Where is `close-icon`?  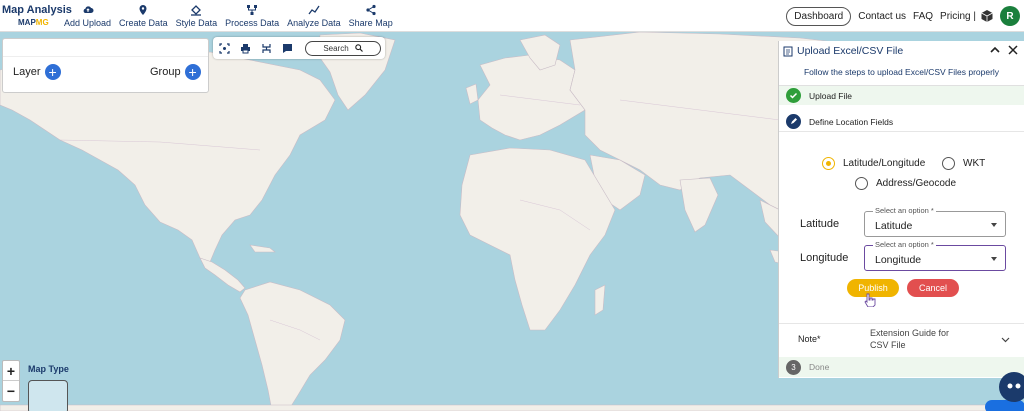
close-icon is located at coordinates (1013, 50).